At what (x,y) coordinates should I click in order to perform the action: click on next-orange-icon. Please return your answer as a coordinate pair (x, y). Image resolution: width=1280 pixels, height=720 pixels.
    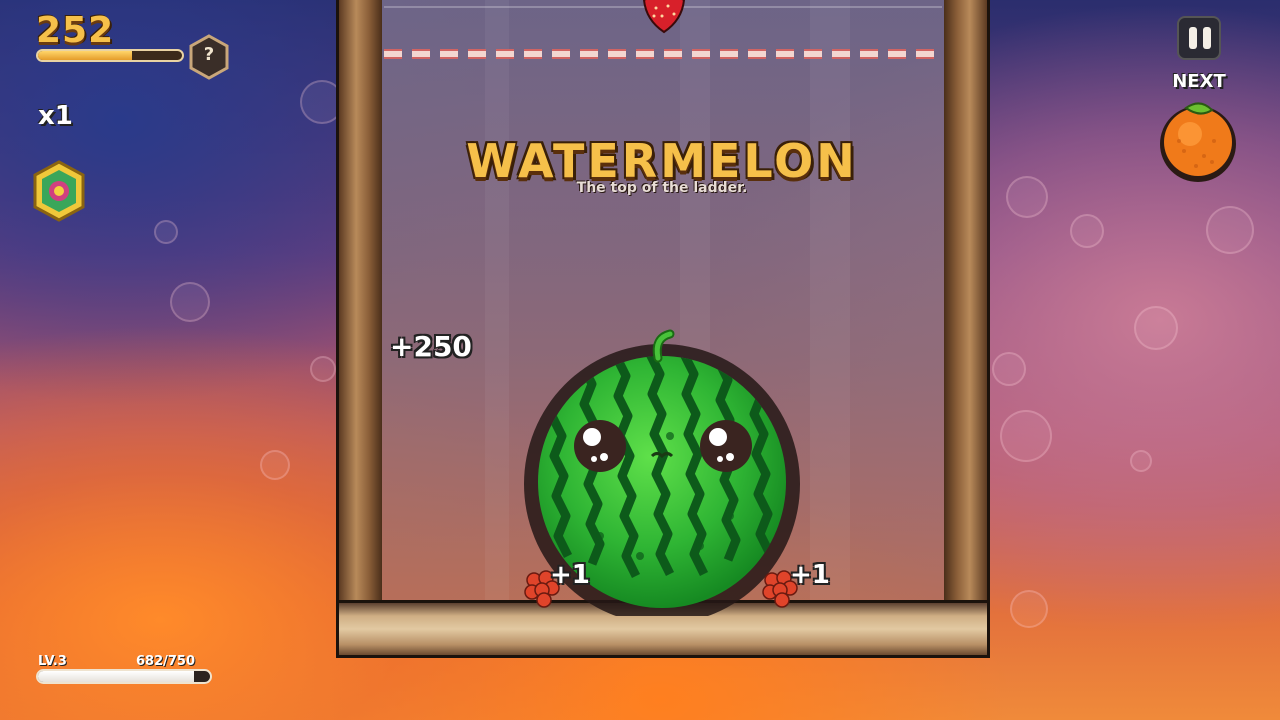
    Looking at the image, I should click on (1198, 142).